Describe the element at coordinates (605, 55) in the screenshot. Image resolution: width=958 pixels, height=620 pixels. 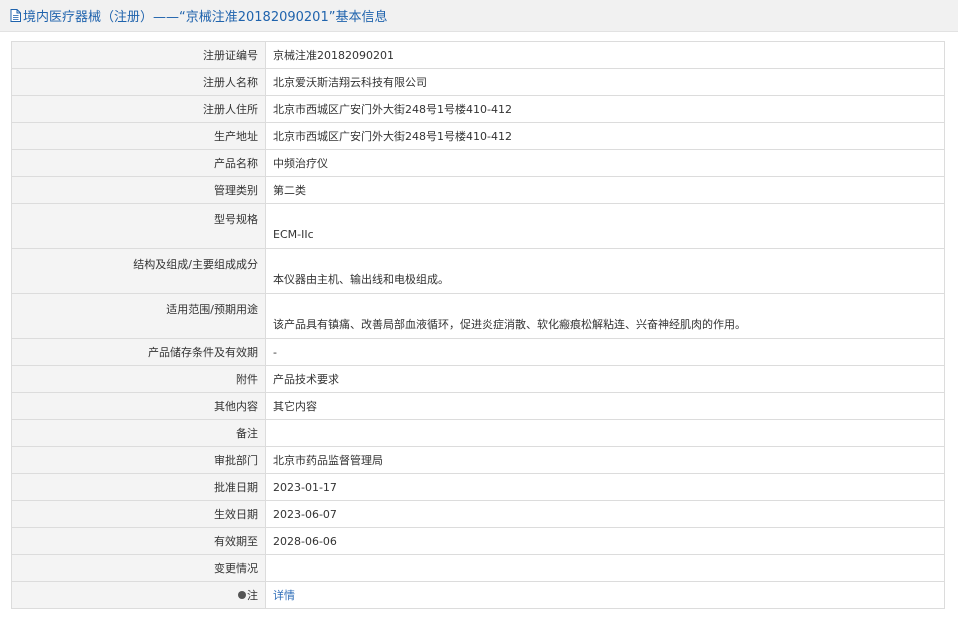
I see `row-value: 京械注准20182090201` at that location.